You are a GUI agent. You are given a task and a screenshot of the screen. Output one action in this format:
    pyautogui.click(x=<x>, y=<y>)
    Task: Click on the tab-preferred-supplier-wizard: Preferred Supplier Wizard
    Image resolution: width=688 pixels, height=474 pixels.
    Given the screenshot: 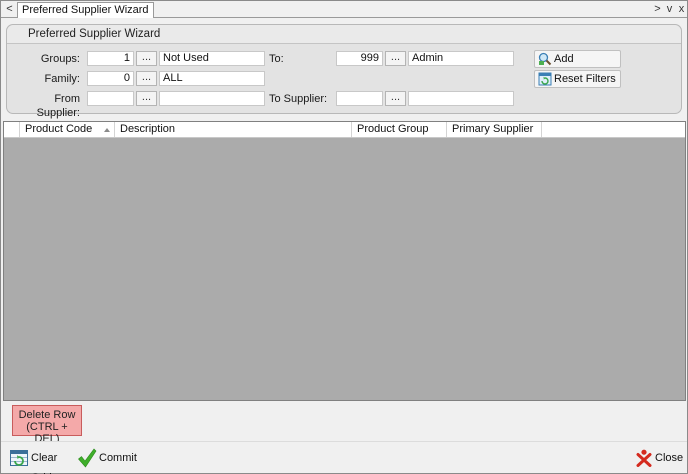 What is the action you would take?
    pyautogui.click(x=85, y=10)
    